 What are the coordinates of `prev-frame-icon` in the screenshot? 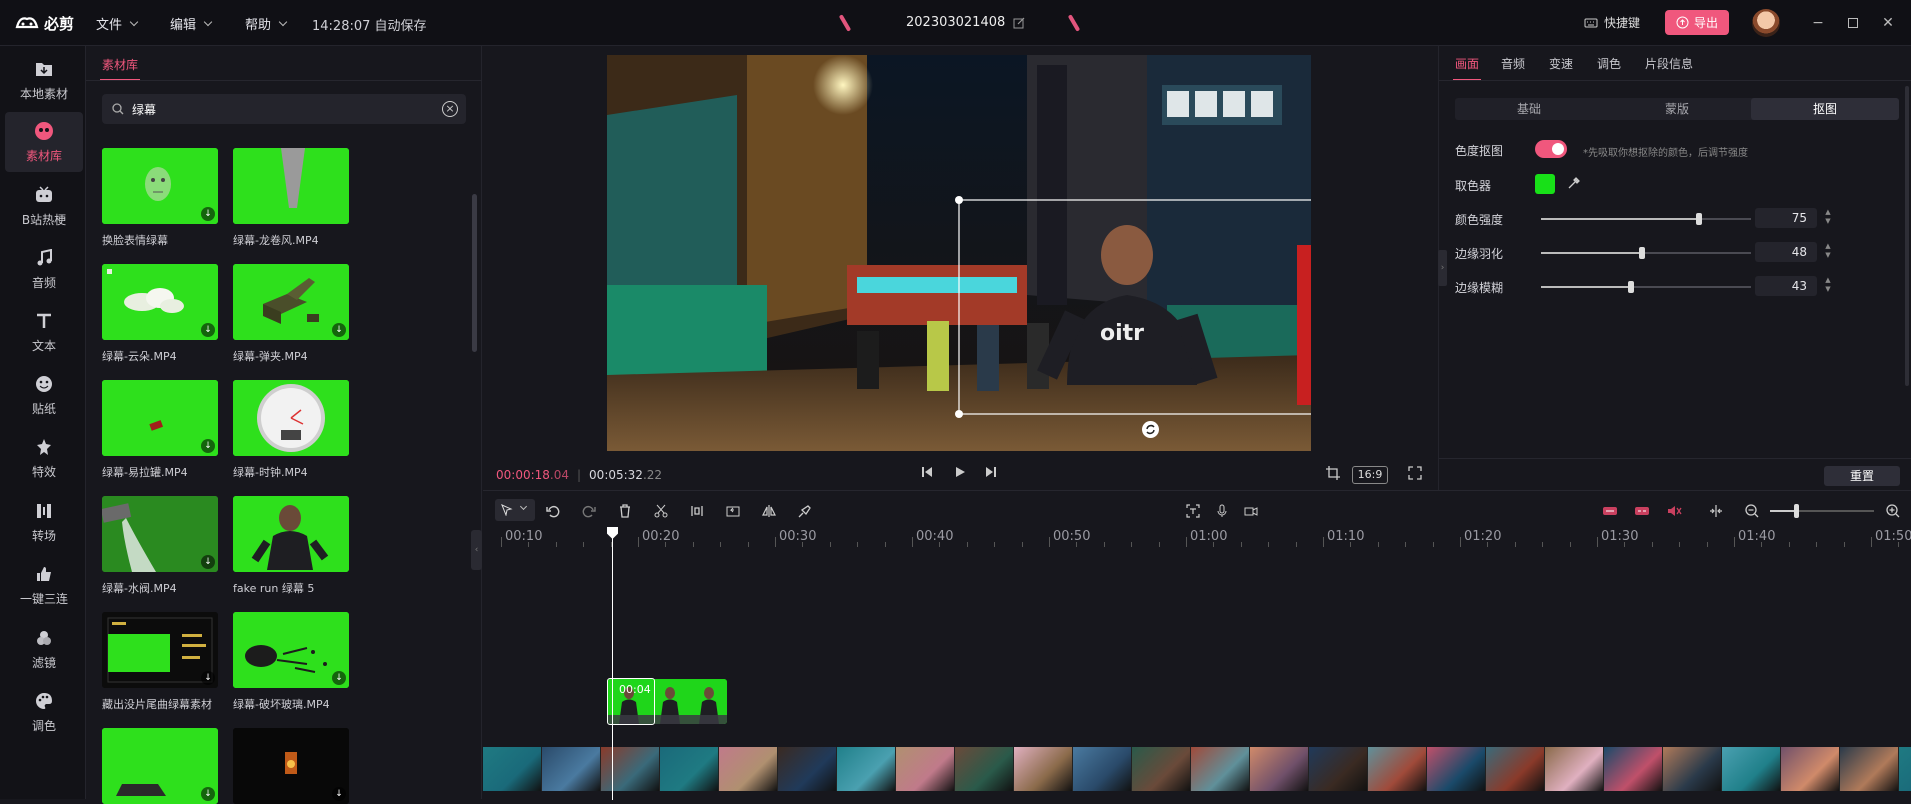 It's located at (927, 472).